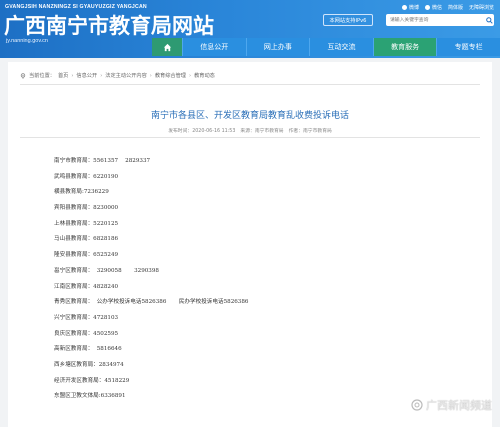  I want to click on contact-line: 经济开发区教育局：4518229, so click(92, 380).